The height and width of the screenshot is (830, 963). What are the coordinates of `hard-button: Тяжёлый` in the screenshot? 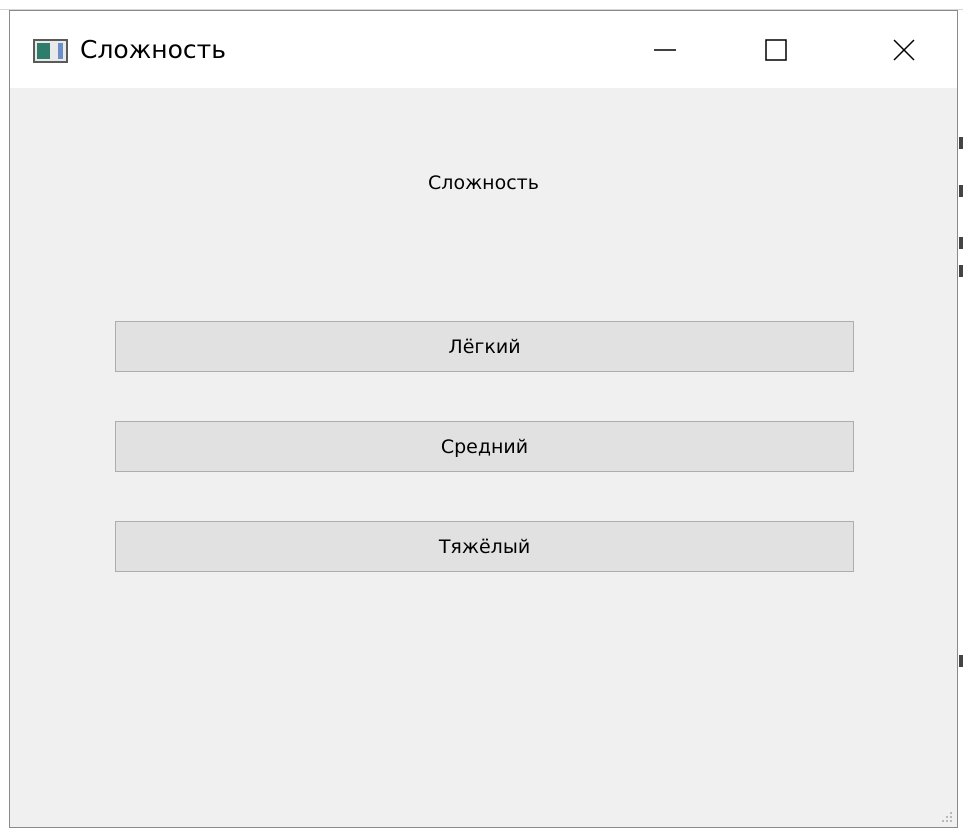 It's located at (484, 546).